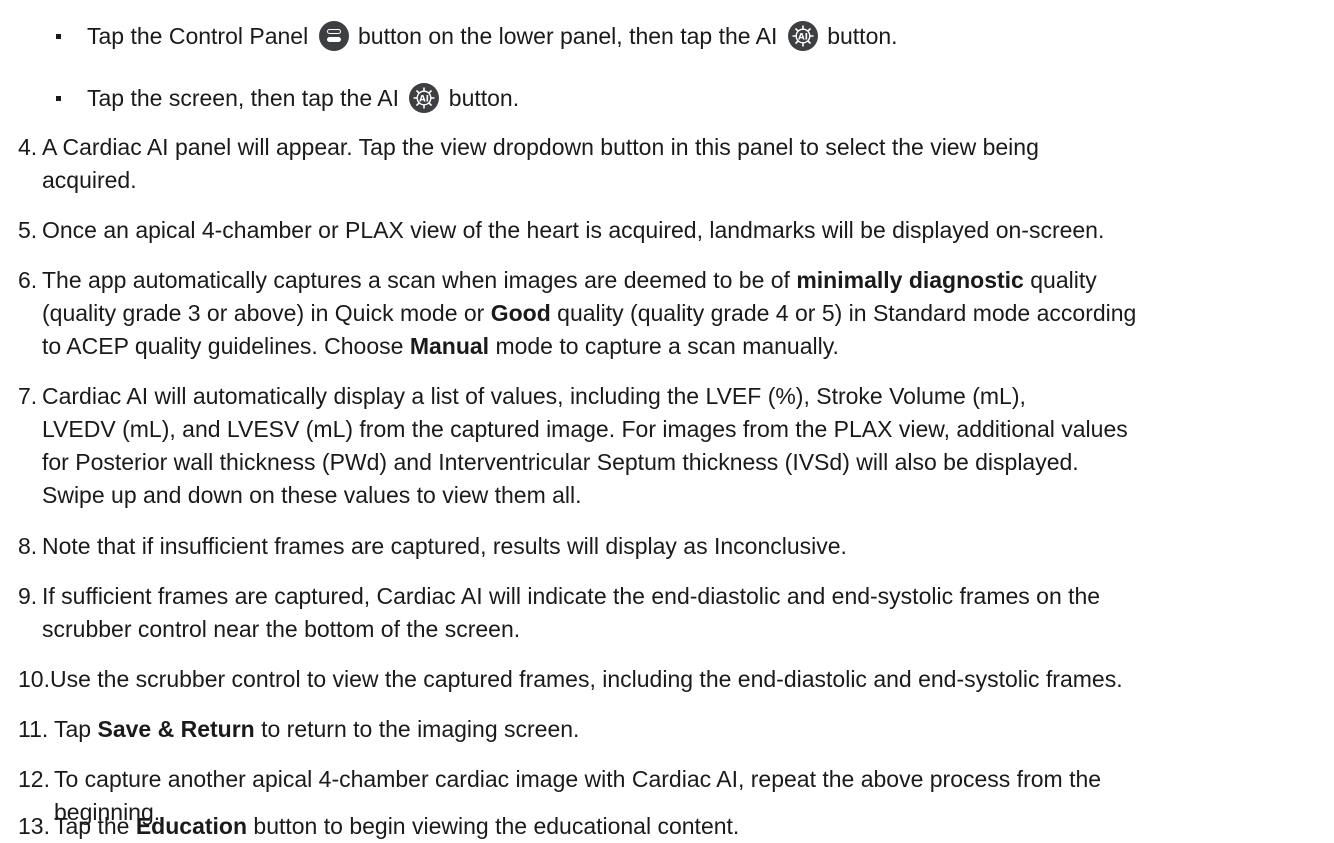  Describe the element at coordinates (176, 729) in the screenshot. I see `emphasis-save-return: Save & Return` at that location.